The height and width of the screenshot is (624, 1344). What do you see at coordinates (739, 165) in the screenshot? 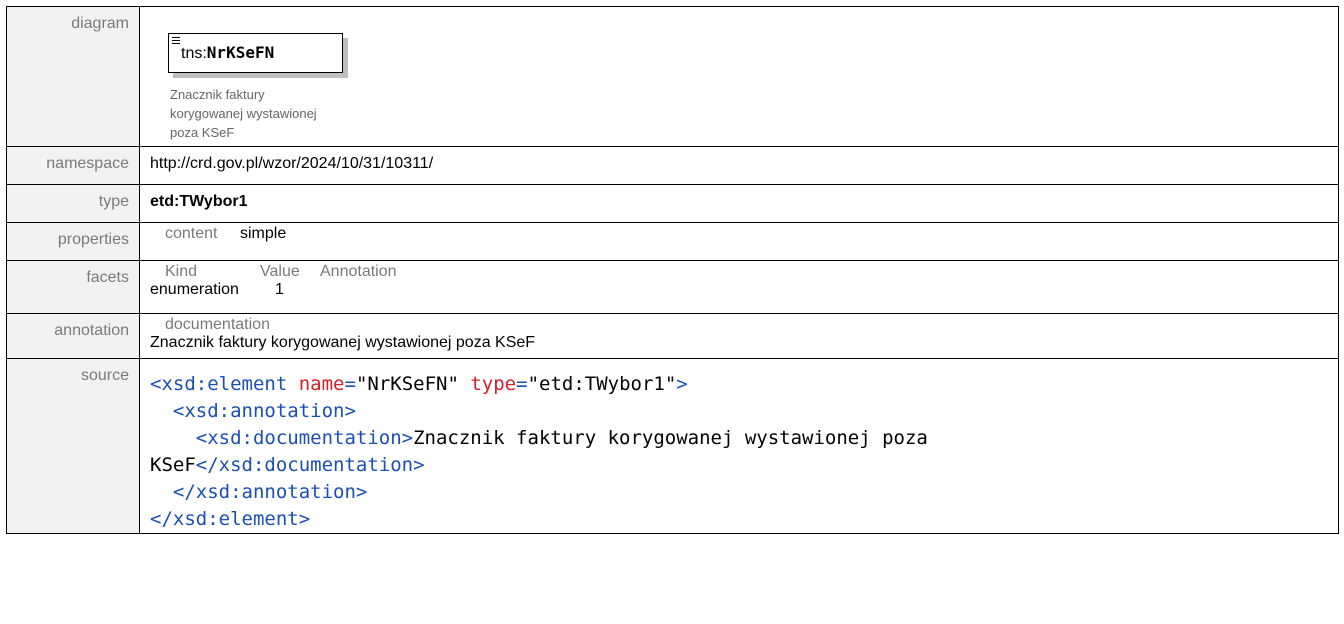
I see `namespace-value: http://crd.gov.pl/wzor/2024/10/31/10311/` at bounding box center [739, 165].